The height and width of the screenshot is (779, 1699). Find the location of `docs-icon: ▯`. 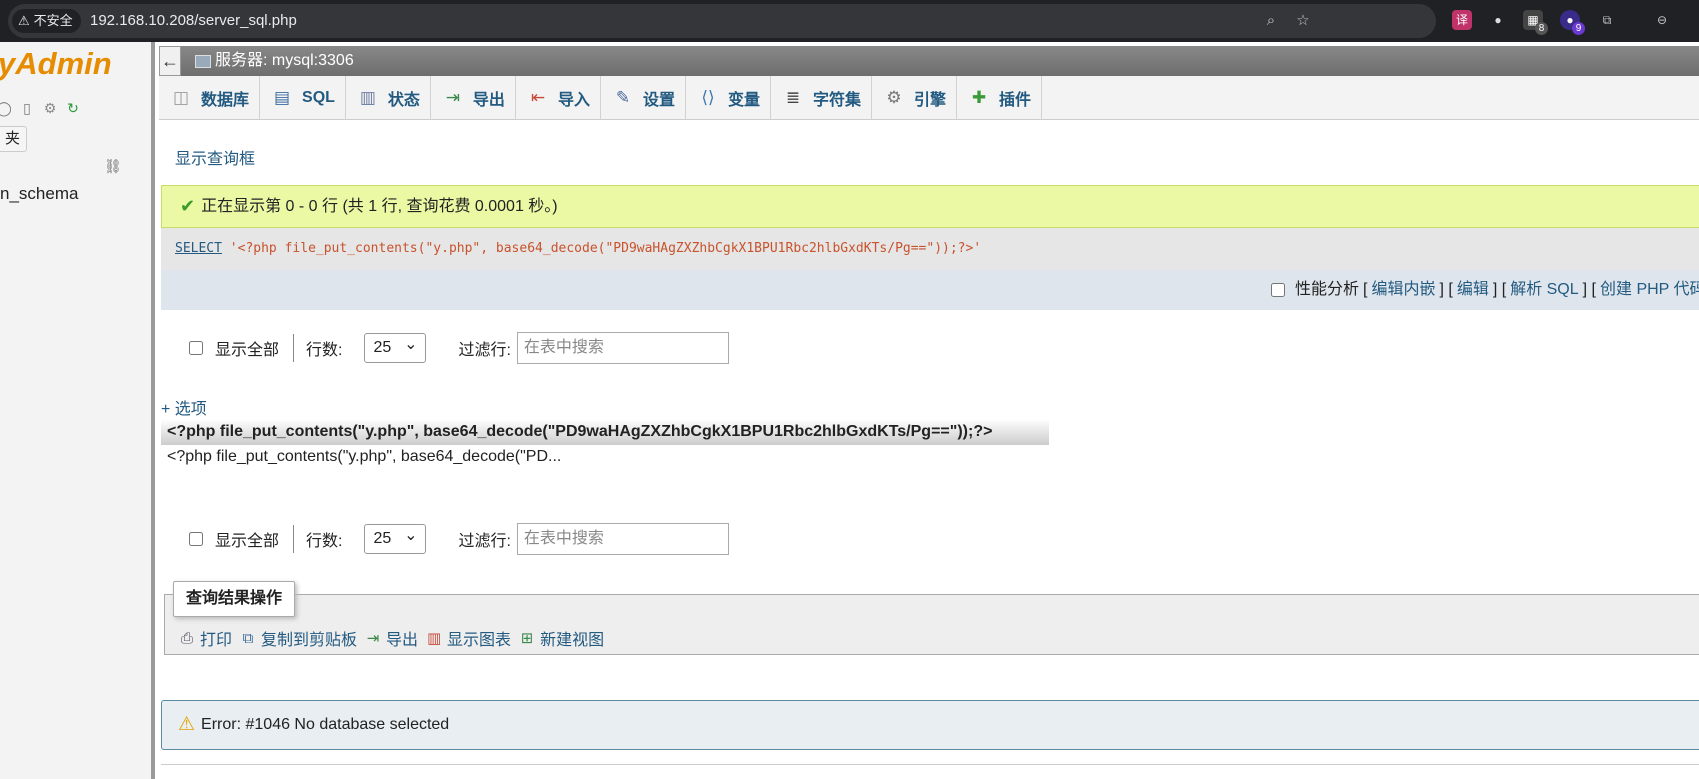

docs-icon: ▯ is located at coordinates (27, 108).